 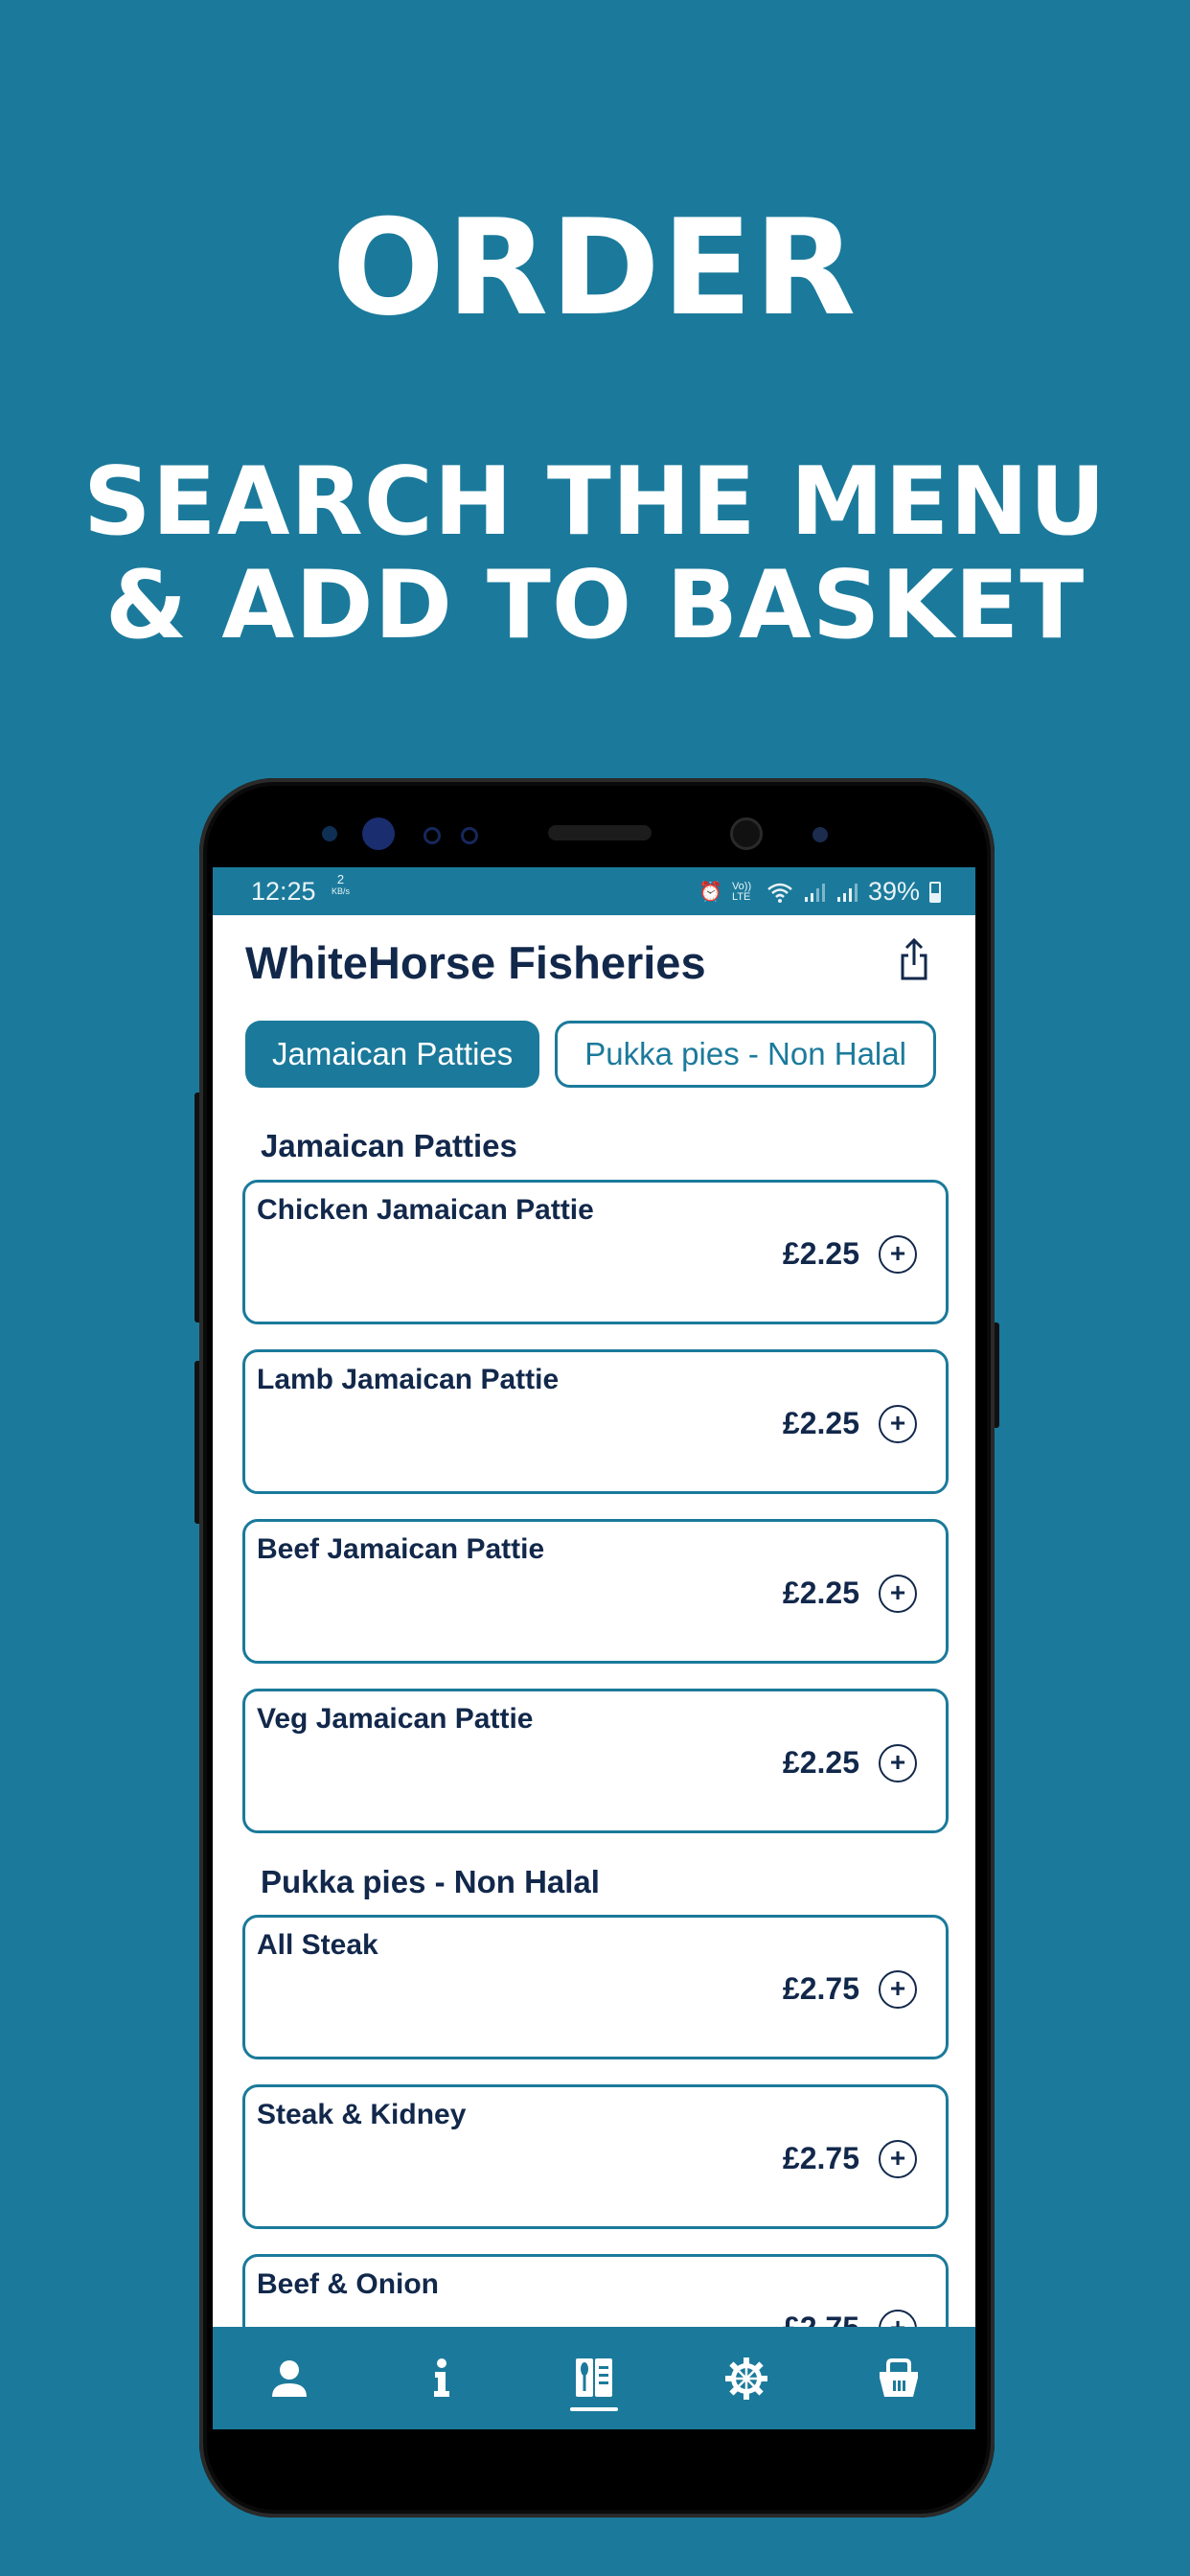 I want to click on item-name: Veg Jamaican Pattie, so click(x=396, y=1719).